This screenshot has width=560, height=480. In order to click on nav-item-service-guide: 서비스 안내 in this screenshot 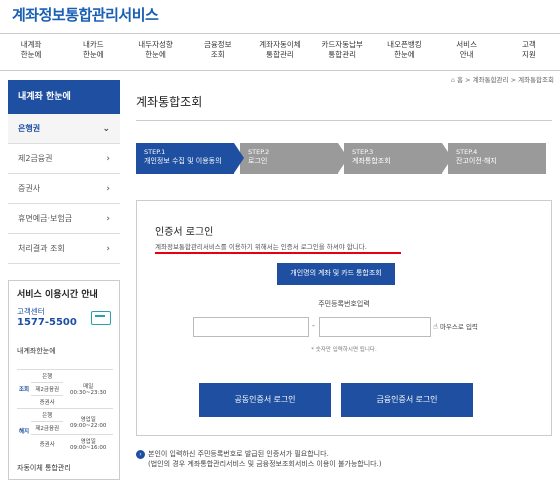, I will do `click(467, 52)`.